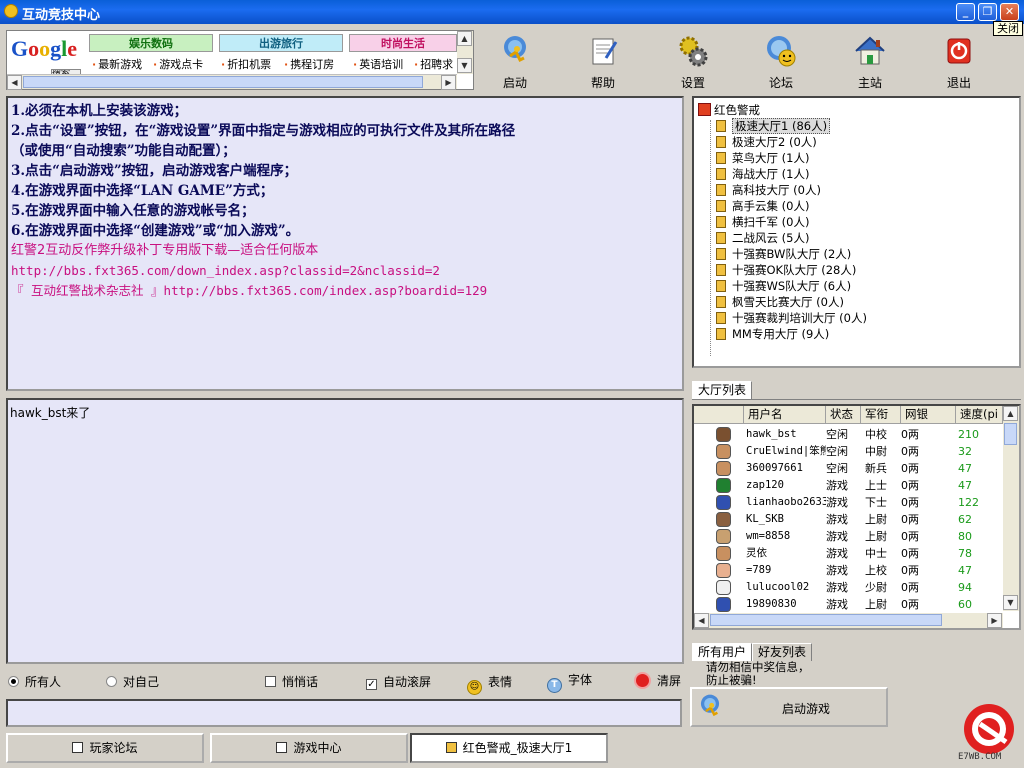  I want to click on column-header-speed: 速度(pi, so click(979, 415).